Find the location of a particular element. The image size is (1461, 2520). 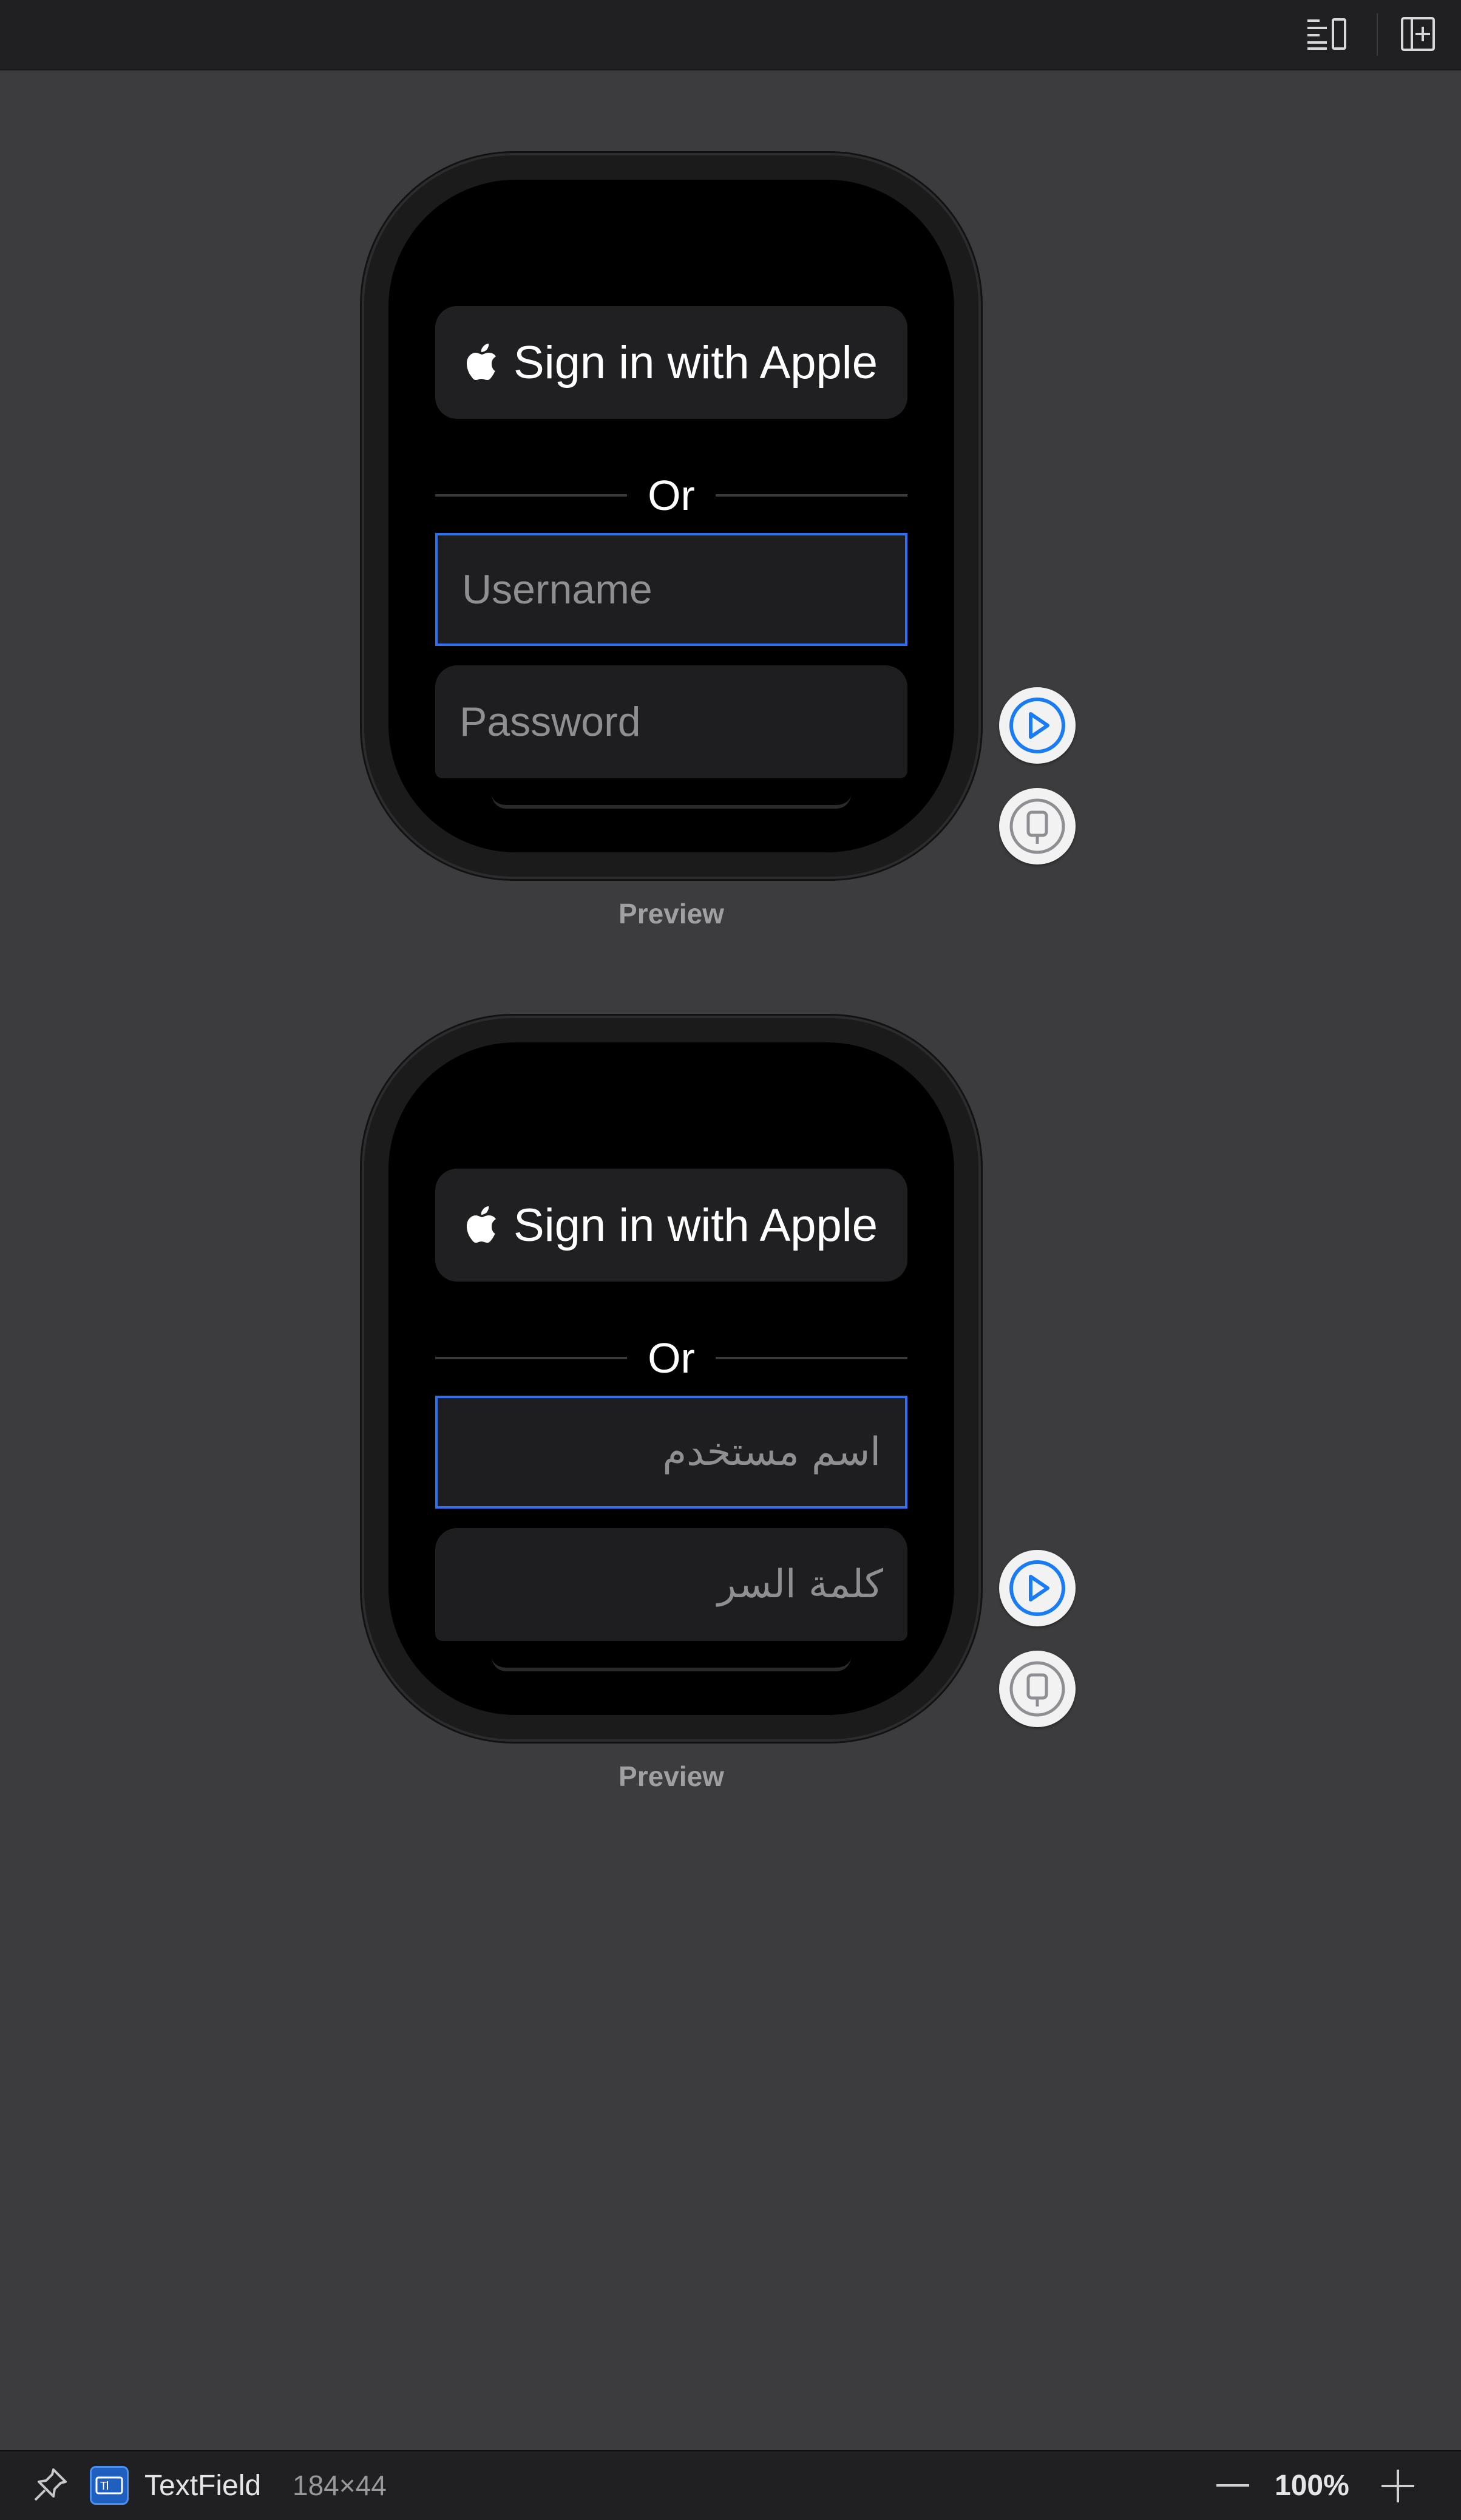

selected-element-type: TextField is located at coordinates (203, 2486).